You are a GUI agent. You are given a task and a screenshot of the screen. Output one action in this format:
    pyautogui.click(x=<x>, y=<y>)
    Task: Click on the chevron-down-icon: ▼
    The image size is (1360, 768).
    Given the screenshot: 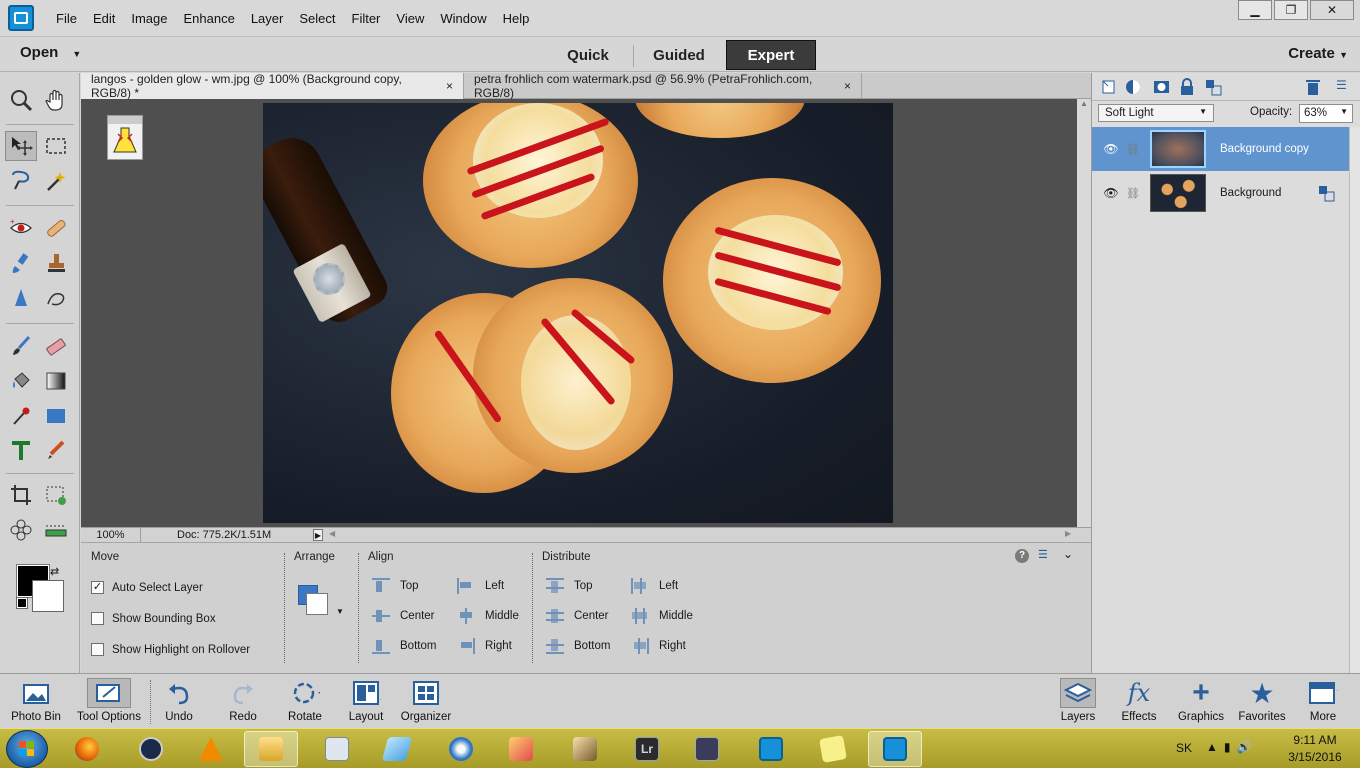 What is the action you would take?
    pyautogui.click(x=1344, y=113)
    